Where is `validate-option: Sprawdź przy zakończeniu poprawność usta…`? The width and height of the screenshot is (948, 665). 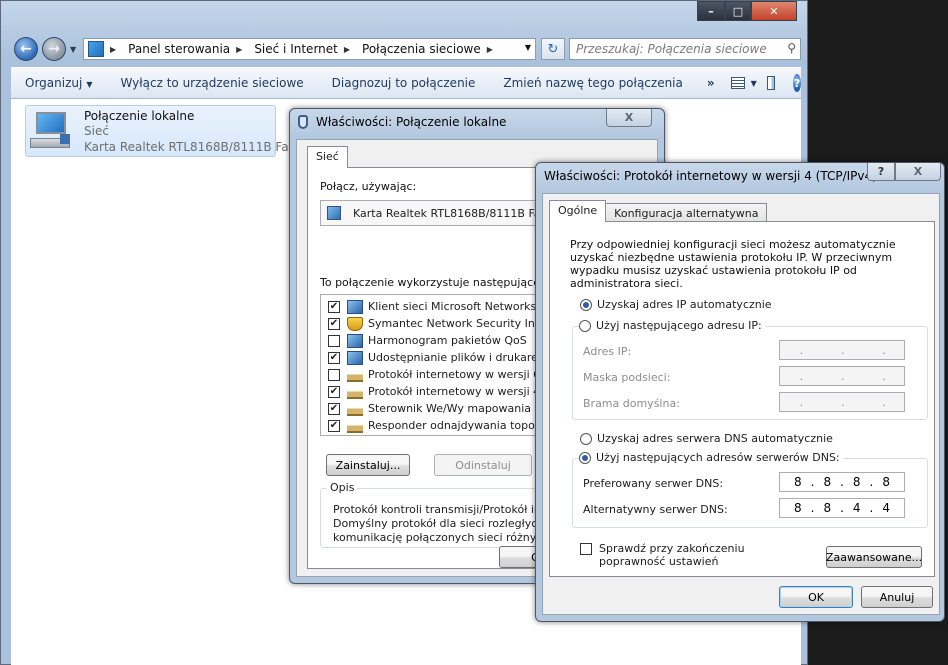
validate-option: Sprawdź przy zakończeniu poprawność usta… is located at coordinates (690, 555).